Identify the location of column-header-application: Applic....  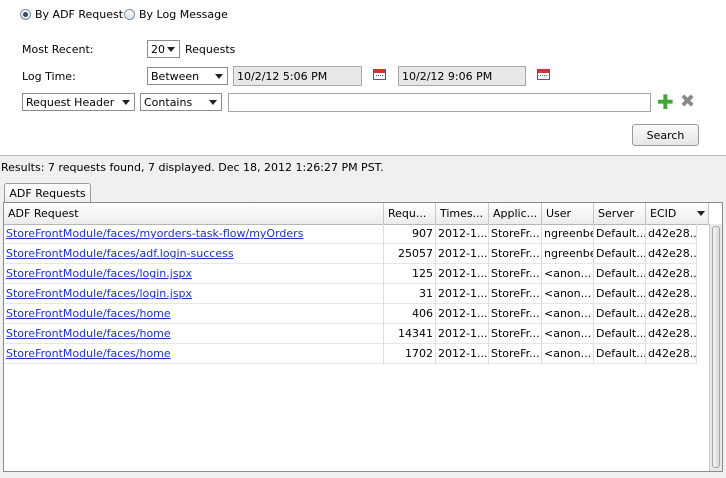
(515, 213).